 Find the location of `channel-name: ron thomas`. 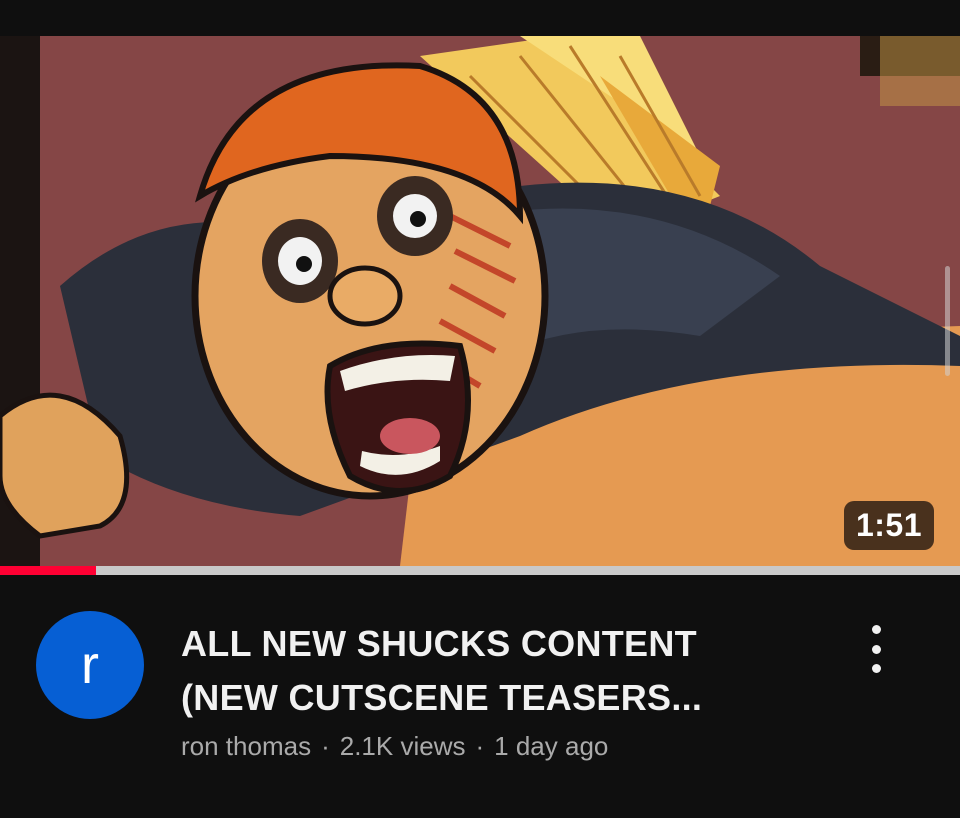

channel-name: ron thomas is located at coordinates (246, 746).